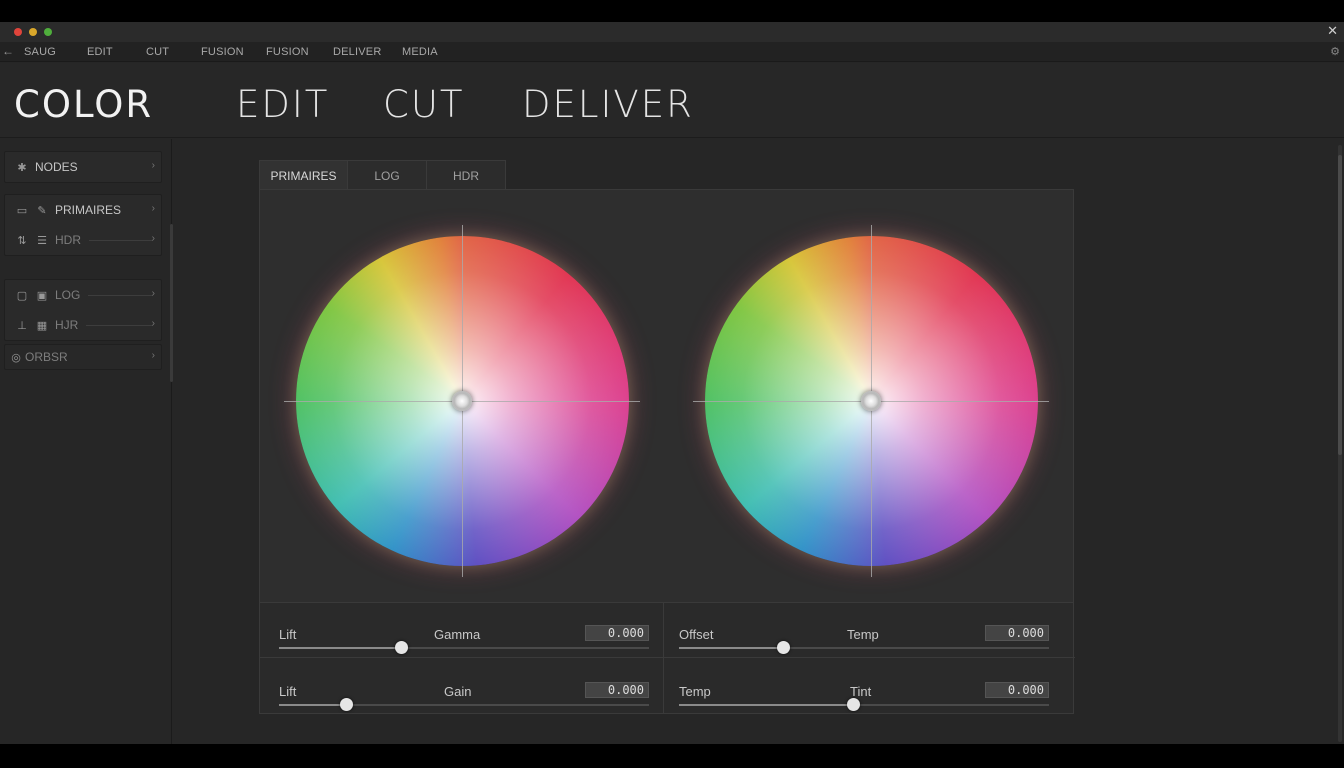 The width and height of the screenshot is (1344, 768). I want to click on color-wheel-right-puck, so click(871, 401).